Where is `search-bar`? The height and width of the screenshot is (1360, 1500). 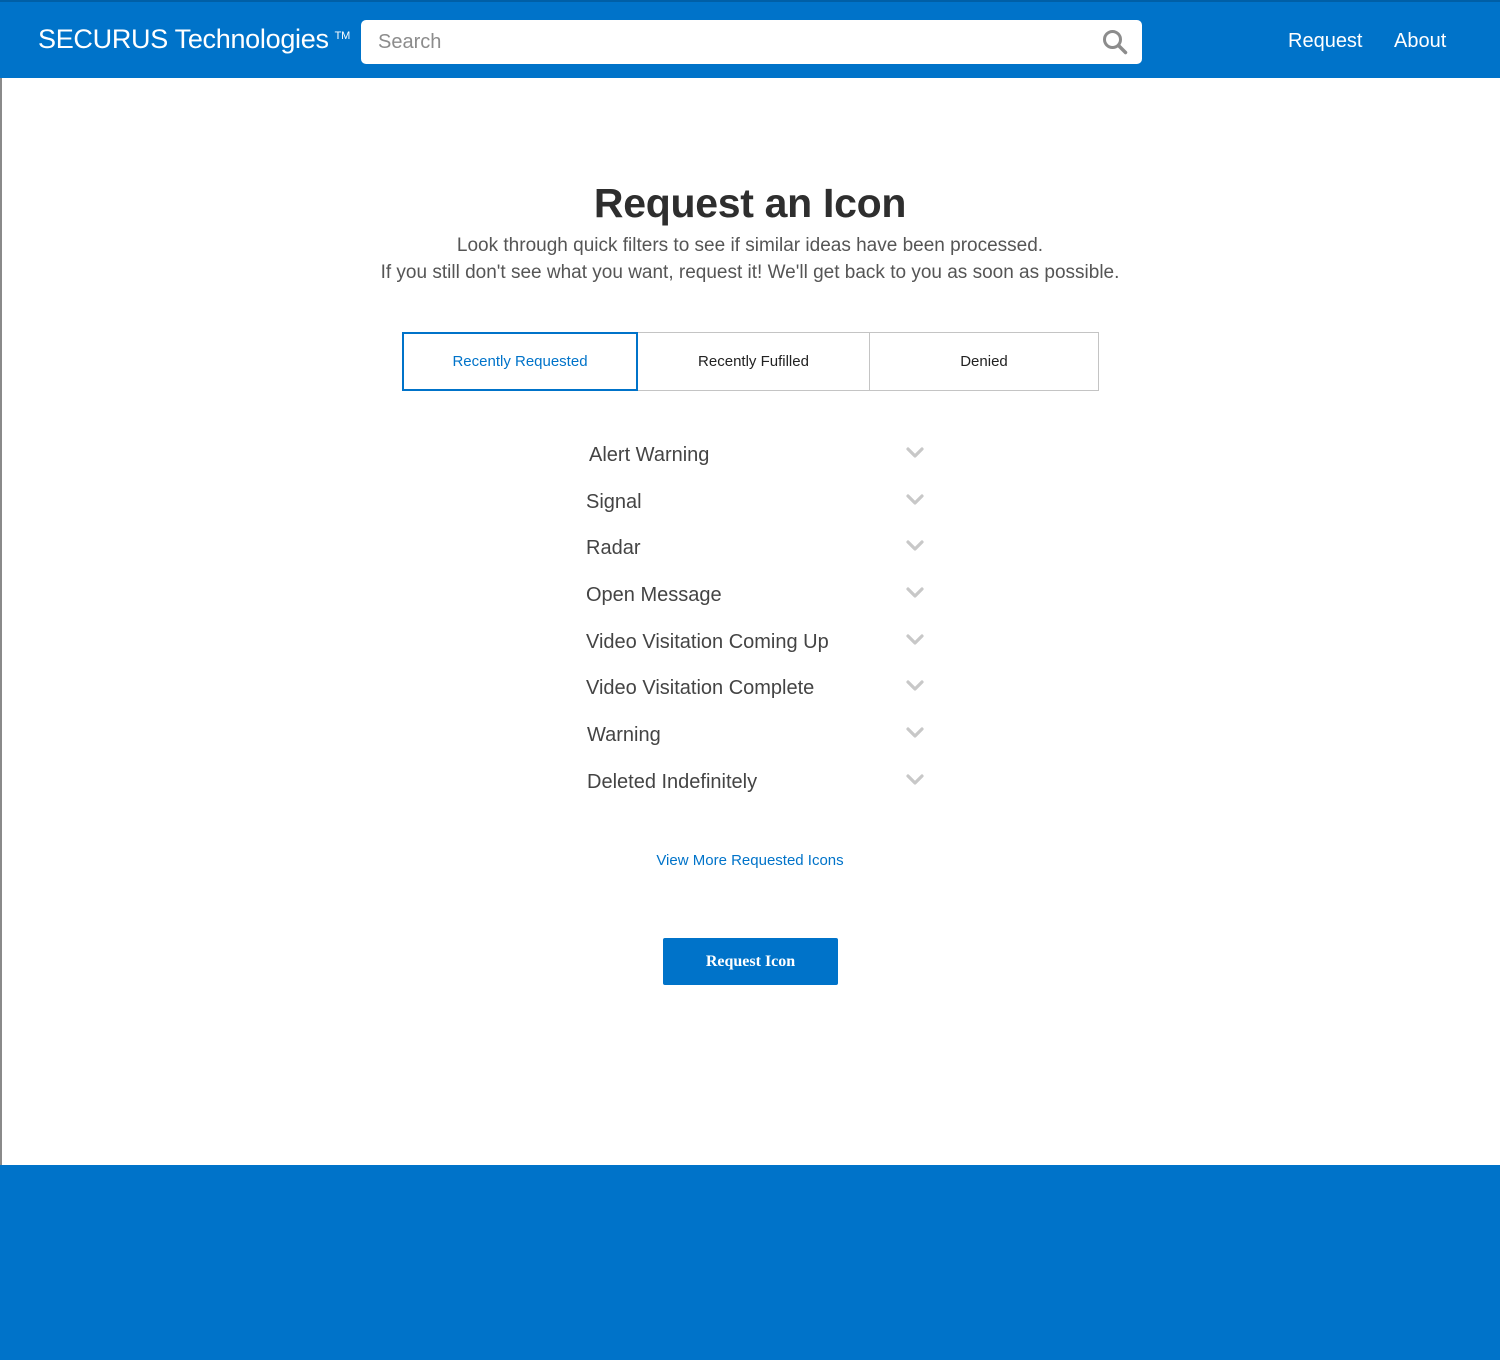
search-bar is located at coordinates (751, 42).